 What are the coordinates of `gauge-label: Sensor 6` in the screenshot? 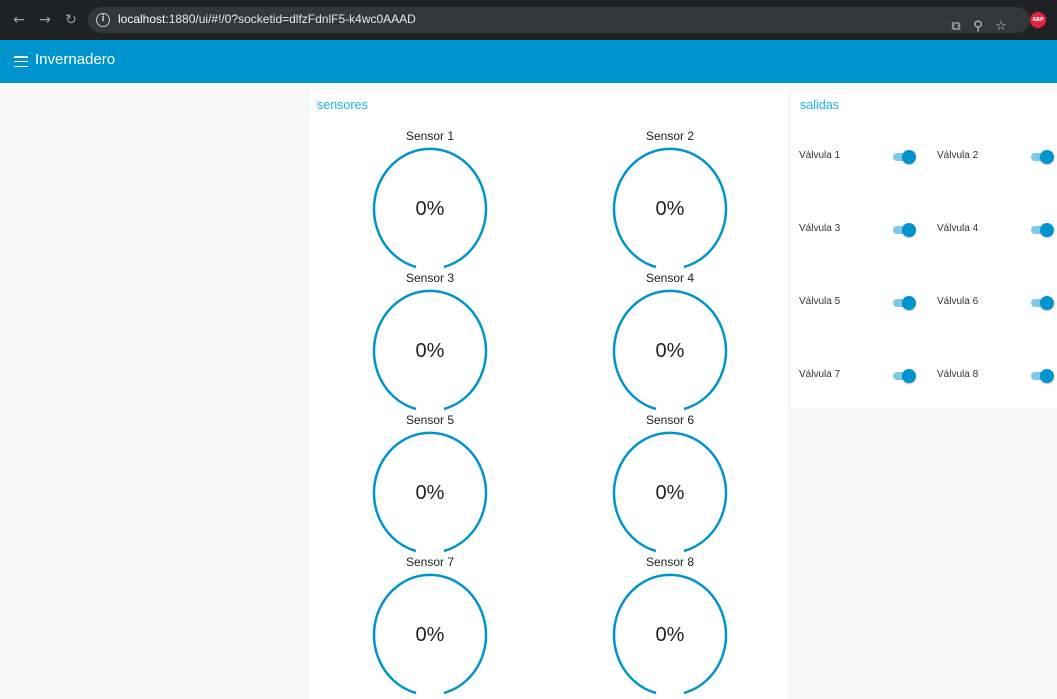 It's located at (670, 420).